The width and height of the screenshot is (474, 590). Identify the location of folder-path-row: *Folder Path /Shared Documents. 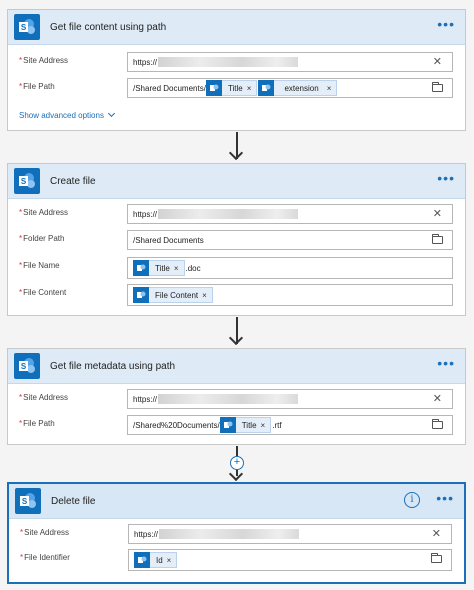
(236, 240).